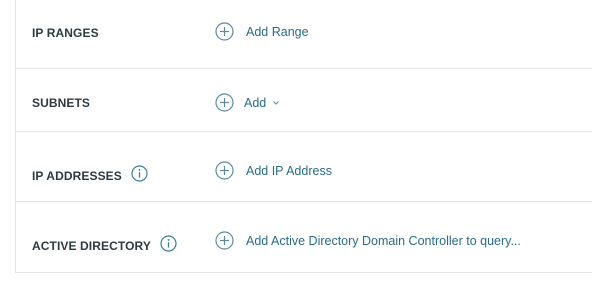 The height and width of the screenshot is (287, 592). What do you see at coordinates (276, 102) in the screenshot?
I see `chevron-down-icon` at bounding box center [276, 102].